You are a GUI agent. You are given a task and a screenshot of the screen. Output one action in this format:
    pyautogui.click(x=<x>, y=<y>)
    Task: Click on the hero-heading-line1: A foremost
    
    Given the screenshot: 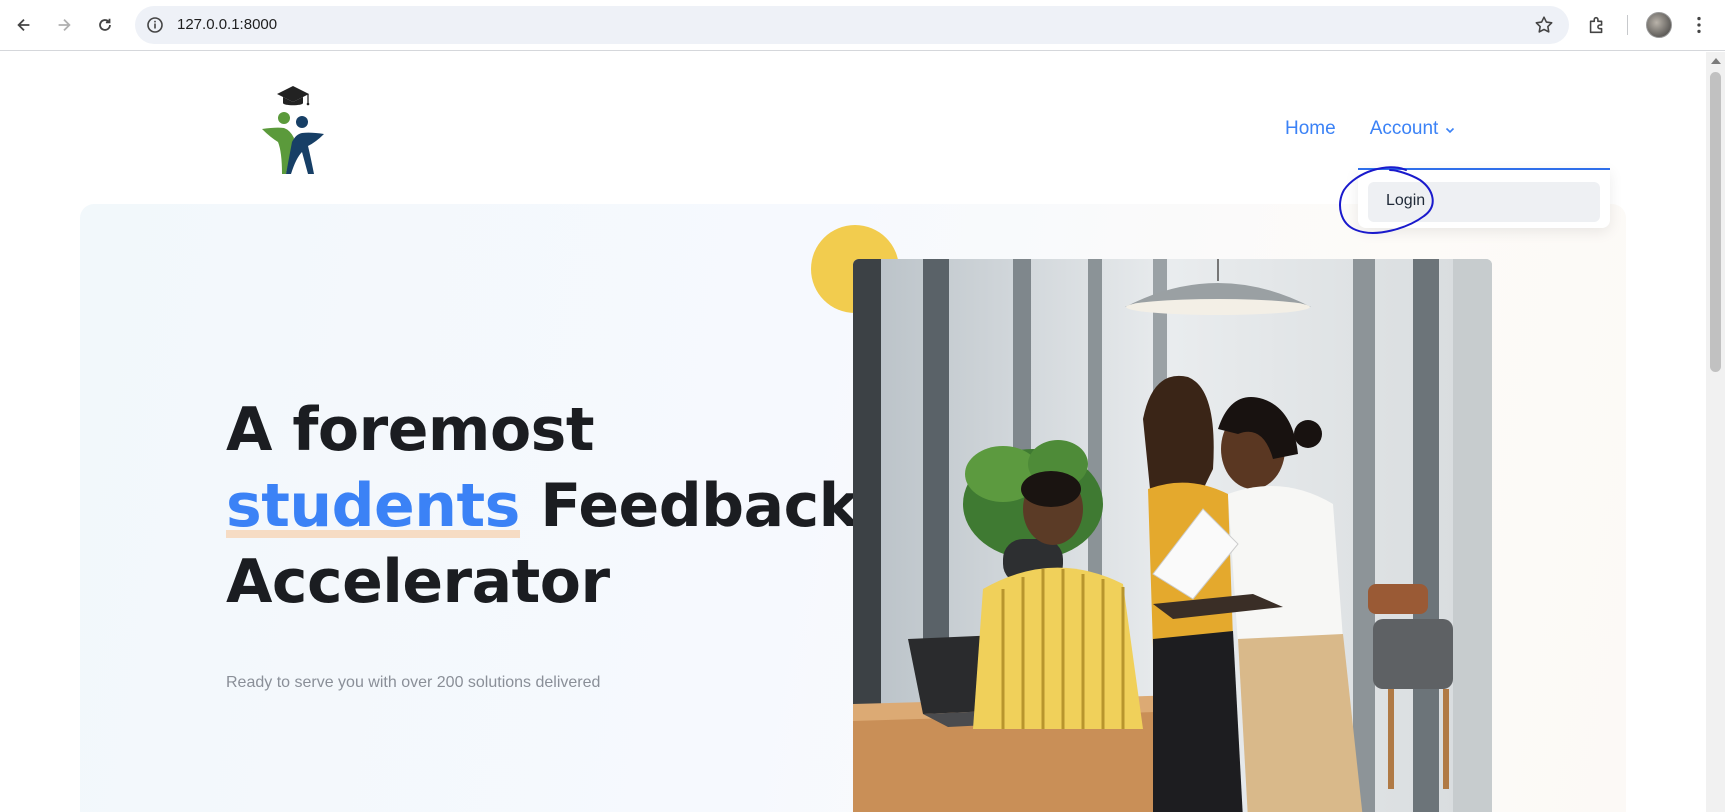 What is the action you would take?
    pyautogui.click(x=410, y=430)
    